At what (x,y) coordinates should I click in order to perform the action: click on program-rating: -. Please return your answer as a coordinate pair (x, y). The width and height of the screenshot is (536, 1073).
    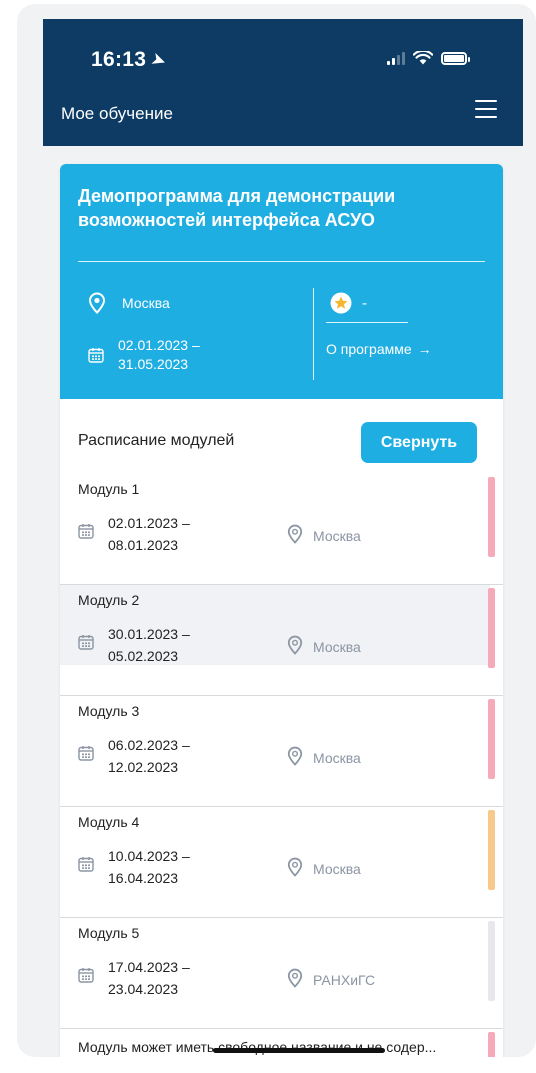
    Looking at the image, I should click on (348, 303).